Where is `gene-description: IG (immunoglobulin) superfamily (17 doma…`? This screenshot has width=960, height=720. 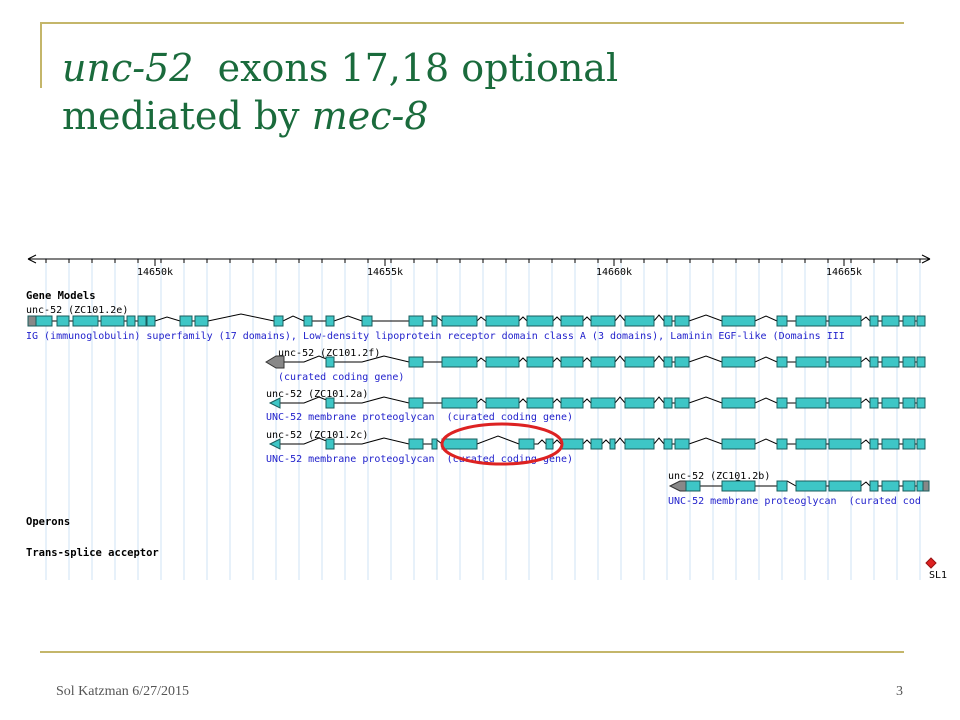 gene-description: IG (immunoglobulin) superfamily (17 doma… is located at coordinates (435, 336).